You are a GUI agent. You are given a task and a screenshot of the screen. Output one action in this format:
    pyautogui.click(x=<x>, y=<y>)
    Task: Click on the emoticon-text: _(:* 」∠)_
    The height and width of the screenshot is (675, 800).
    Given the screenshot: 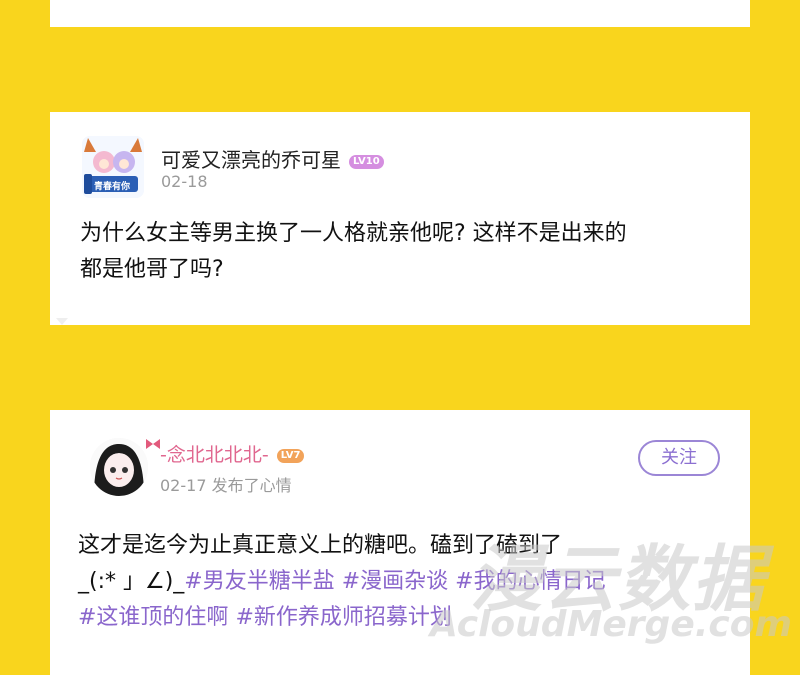 What is the action you would take?
    pyautogui.click(x=131, y=581)
    